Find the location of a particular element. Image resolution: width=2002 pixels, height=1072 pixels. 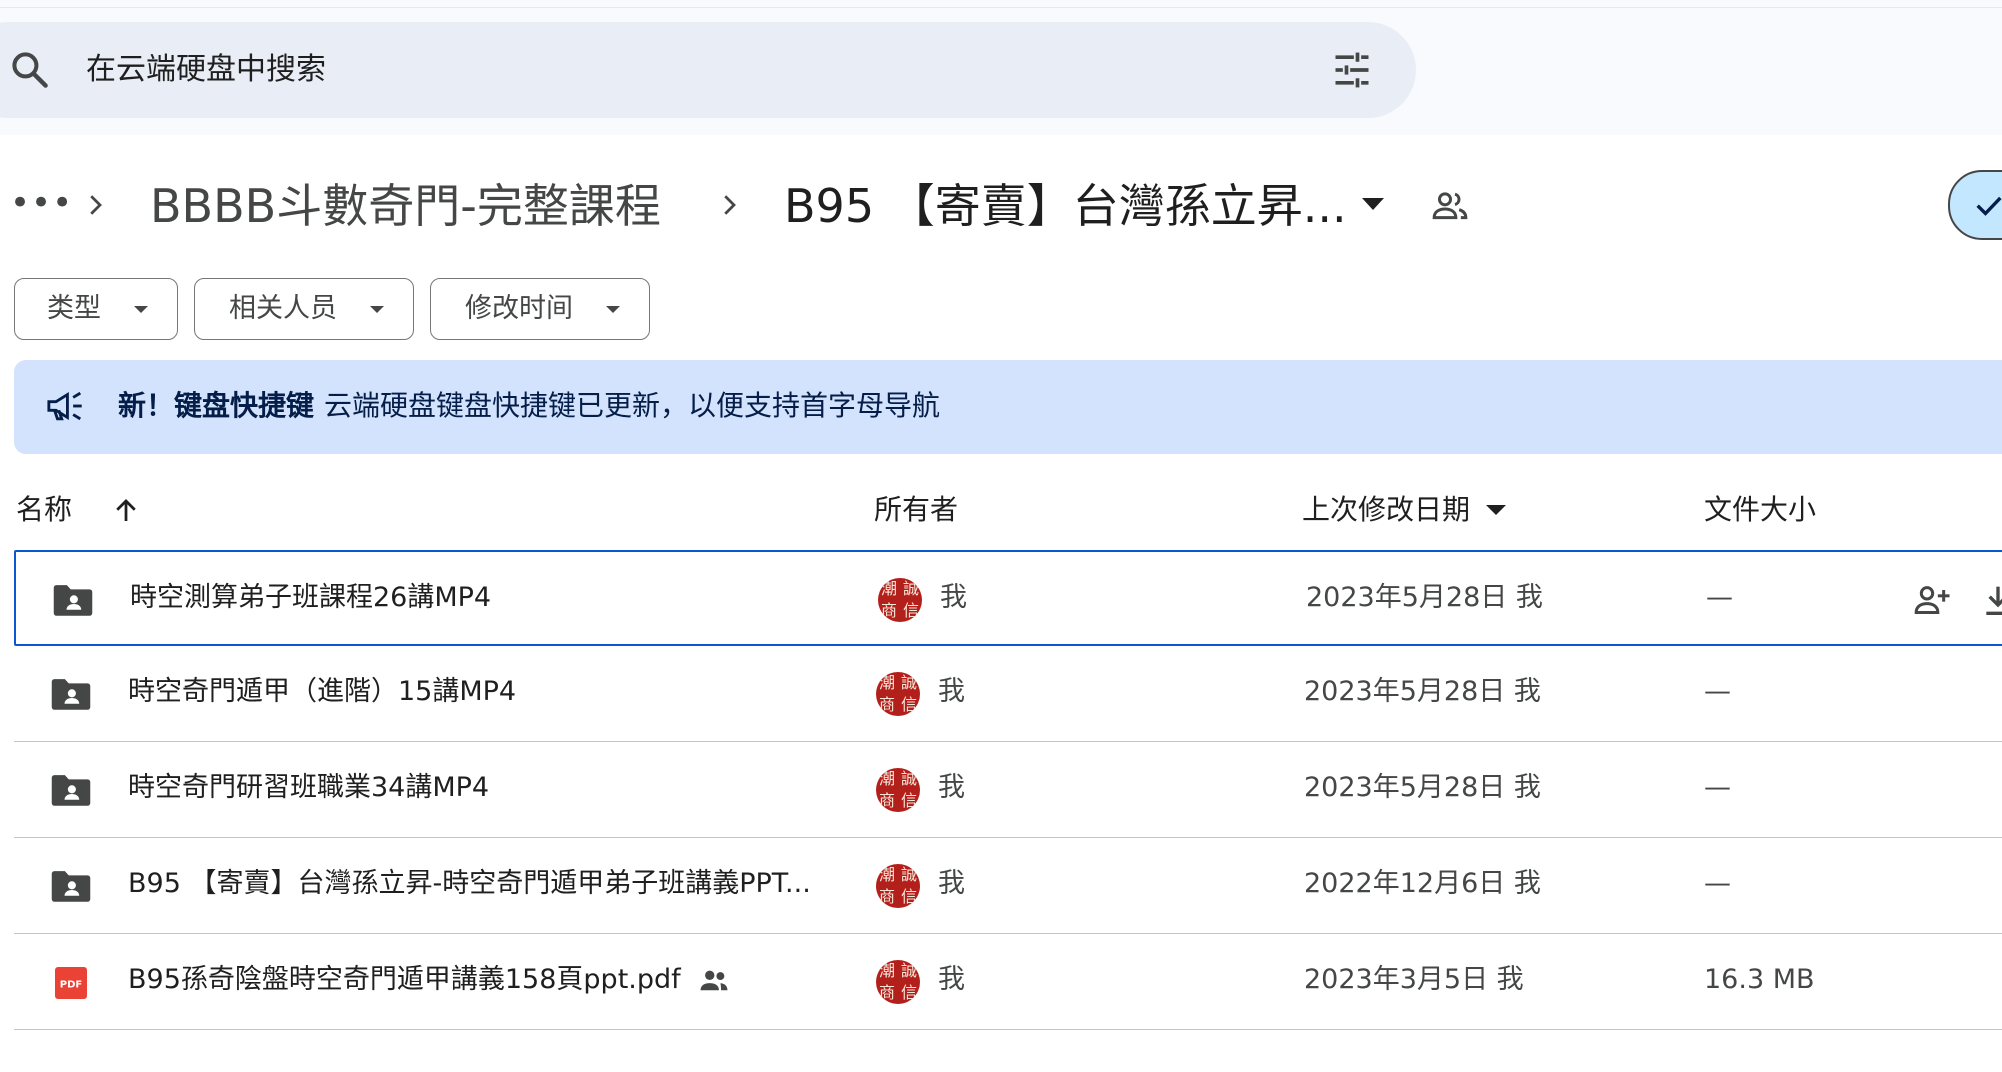

search-icon is located at coordinates (30, 70).